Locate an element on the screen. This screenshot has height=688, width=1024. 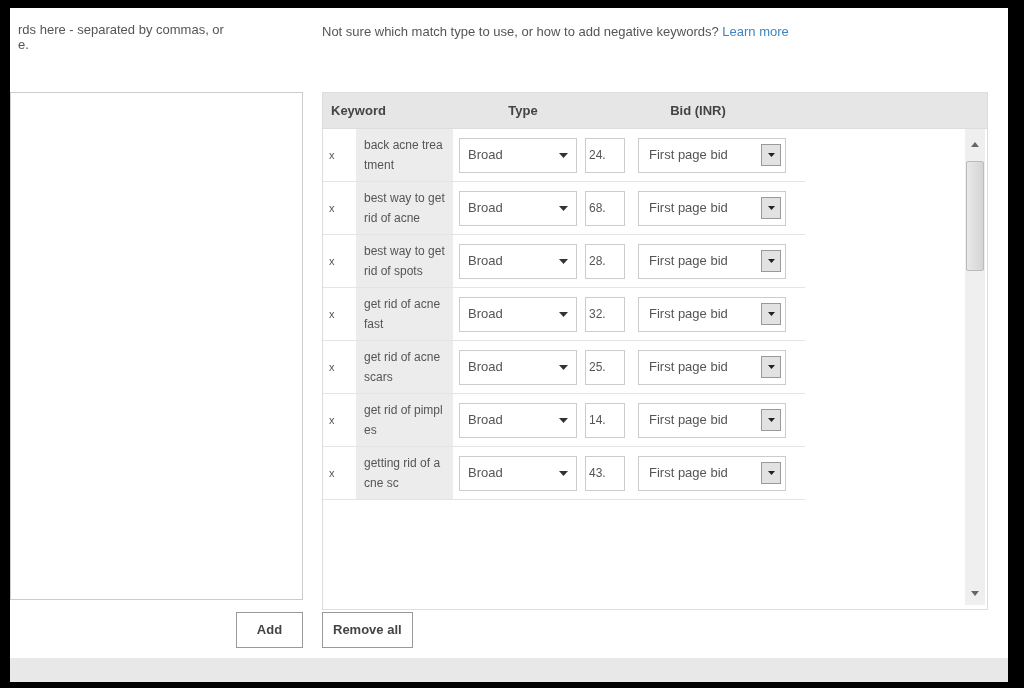
keyword-text: getting rid of acne sc is located at coordinates (403, 473).